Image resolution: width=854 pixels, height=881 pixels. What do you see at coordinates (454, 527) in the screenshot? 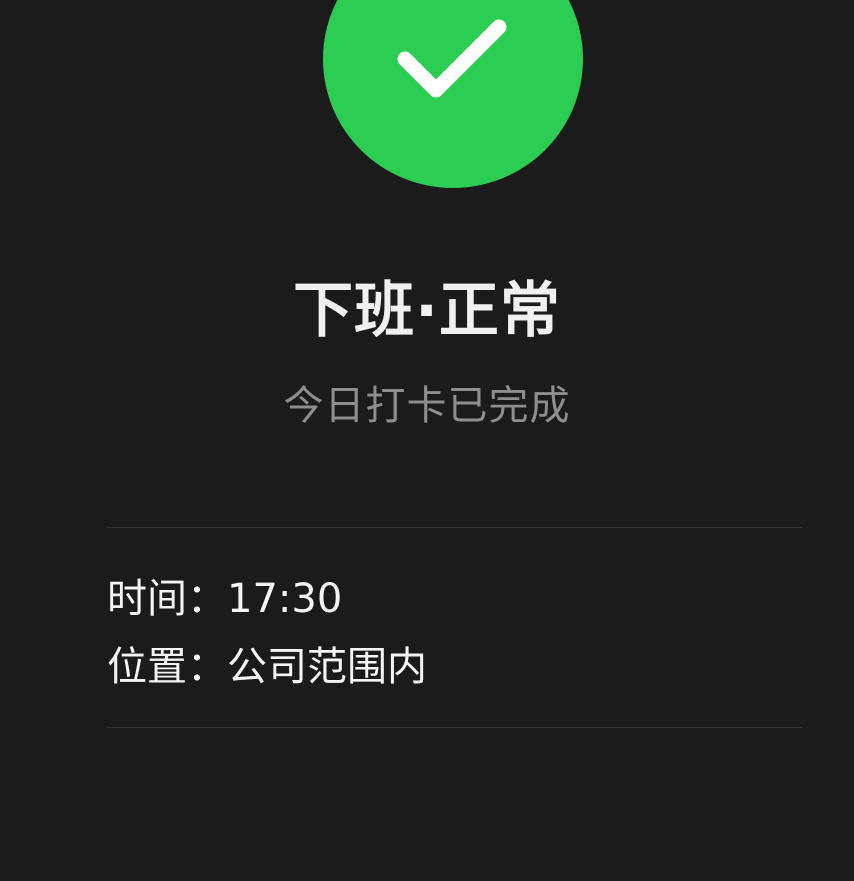
I see `divider-top` at bounding box center [454, 527].